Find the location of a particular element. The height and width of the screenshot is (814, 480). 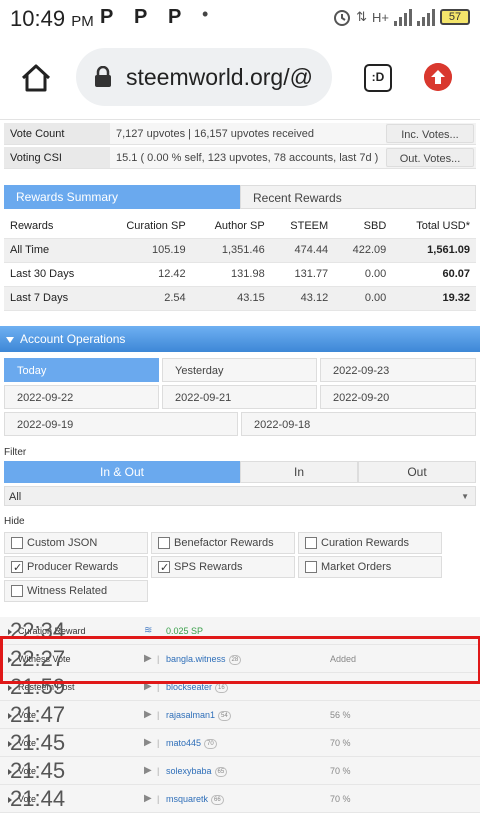

address-bar: steemworld.org/@ is located at coordinates (204, 77).